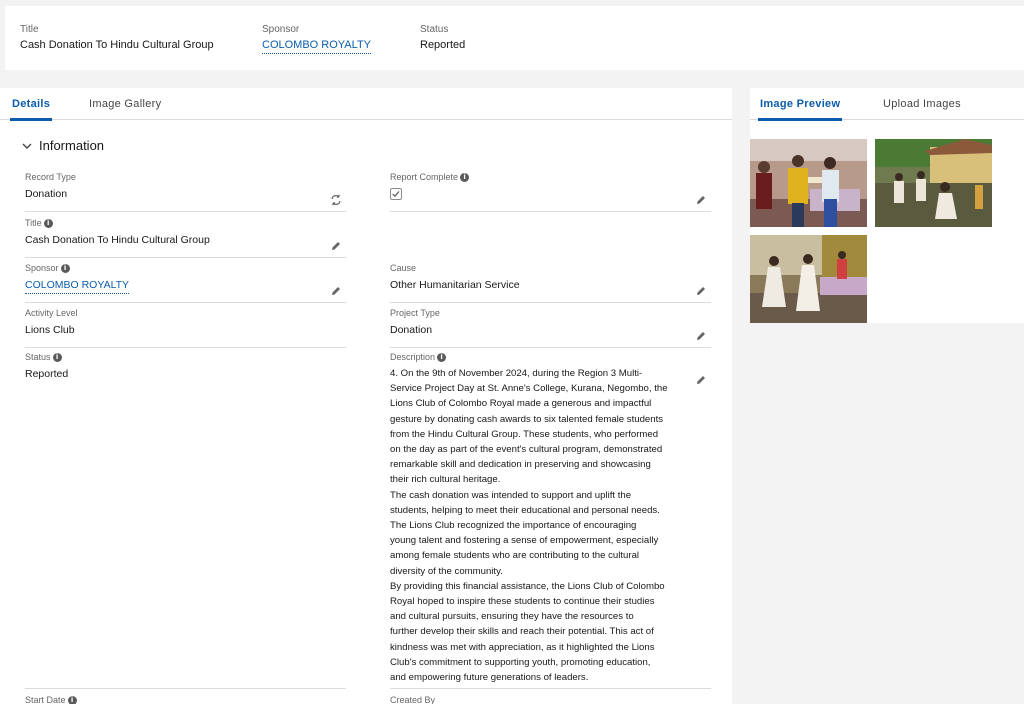 Image resolution: width=1024 pixels, height=704 pixels. What do you see at coordinates (434, 29) in the screenshot?
I see `header-status-label: Status` at bounding box center [434, 29].